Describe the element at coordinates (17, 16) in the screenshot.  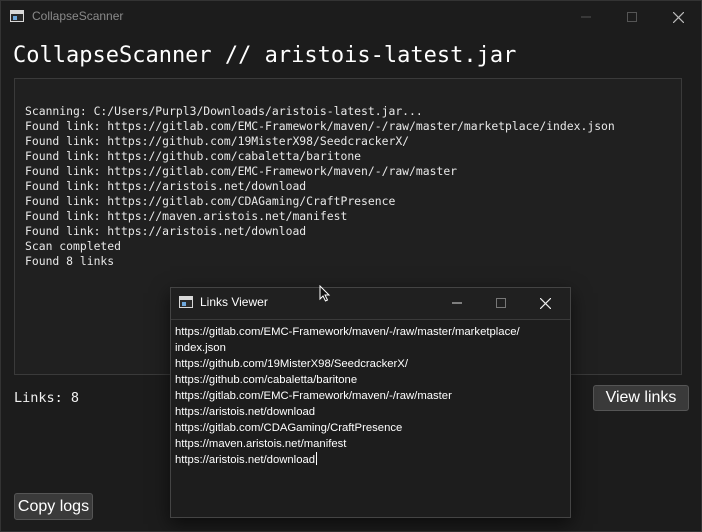
I see `app-window-icon` at that location.